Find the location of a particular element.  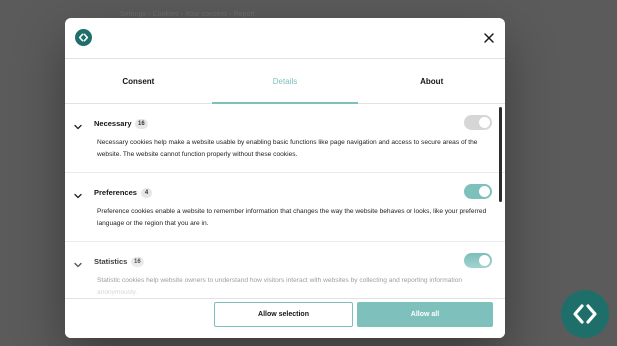

section-title: Preferences is located at coordinates (115, 192).